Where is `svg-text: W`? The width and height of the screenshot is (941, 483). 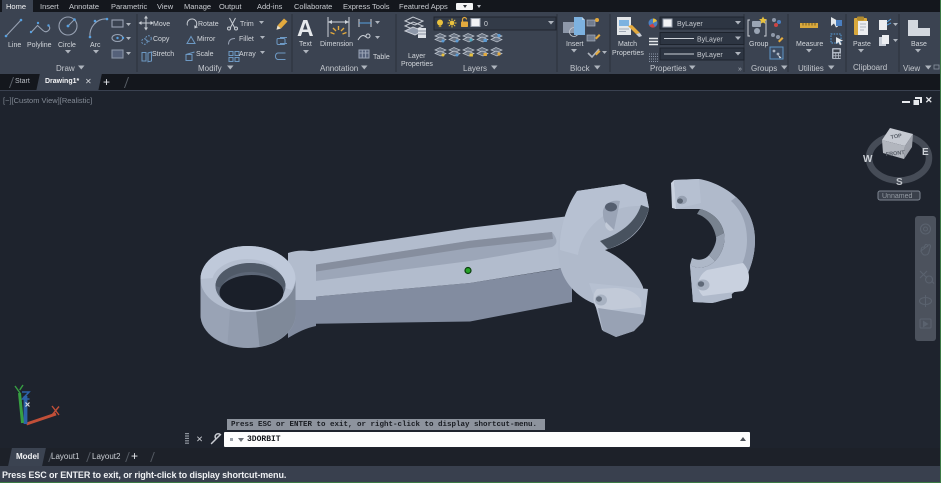
svg-text: W is located at coordinates (868, 159).